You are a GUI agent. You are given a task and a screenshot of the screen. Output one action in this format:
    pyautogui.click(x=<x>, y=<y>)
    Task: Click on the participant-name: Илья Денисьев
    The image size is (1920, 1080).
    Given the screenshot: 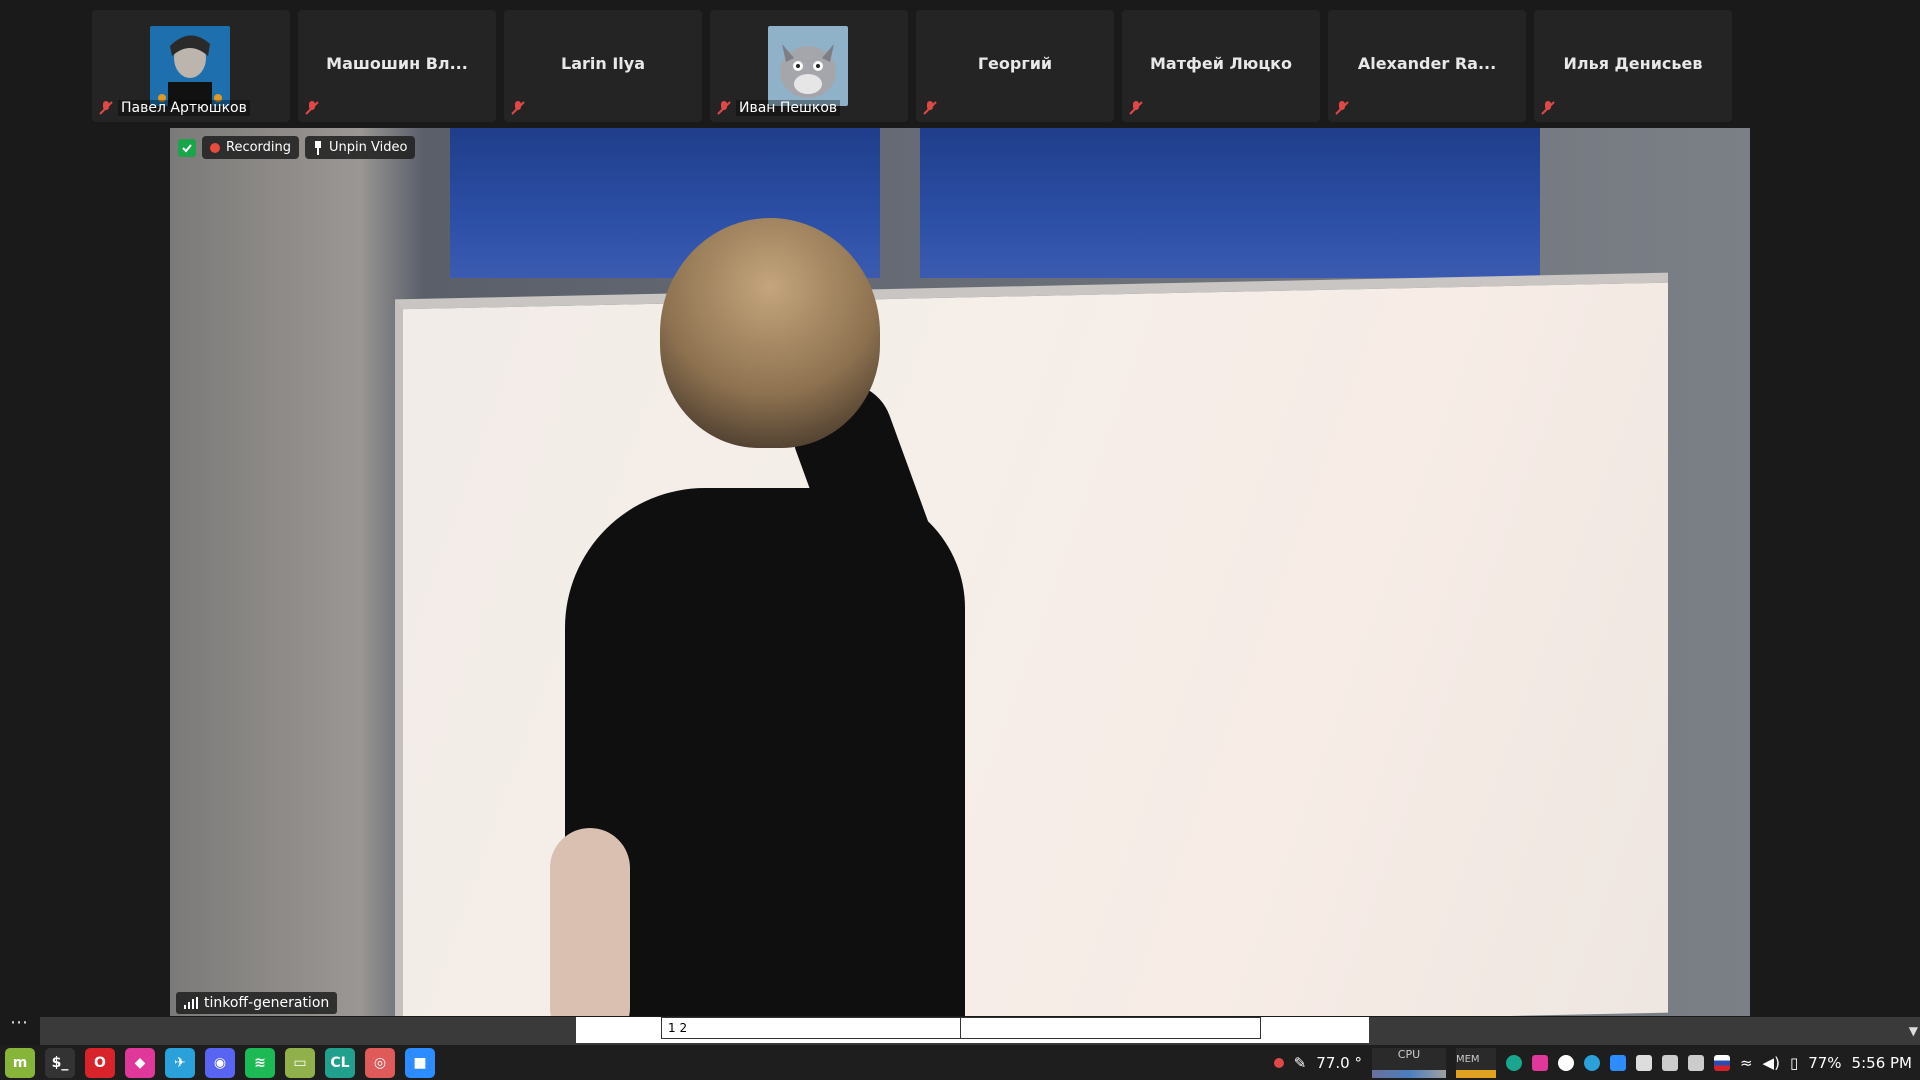 What is the action you would take?
    pyautogui.click(x=1633, y=63)
    